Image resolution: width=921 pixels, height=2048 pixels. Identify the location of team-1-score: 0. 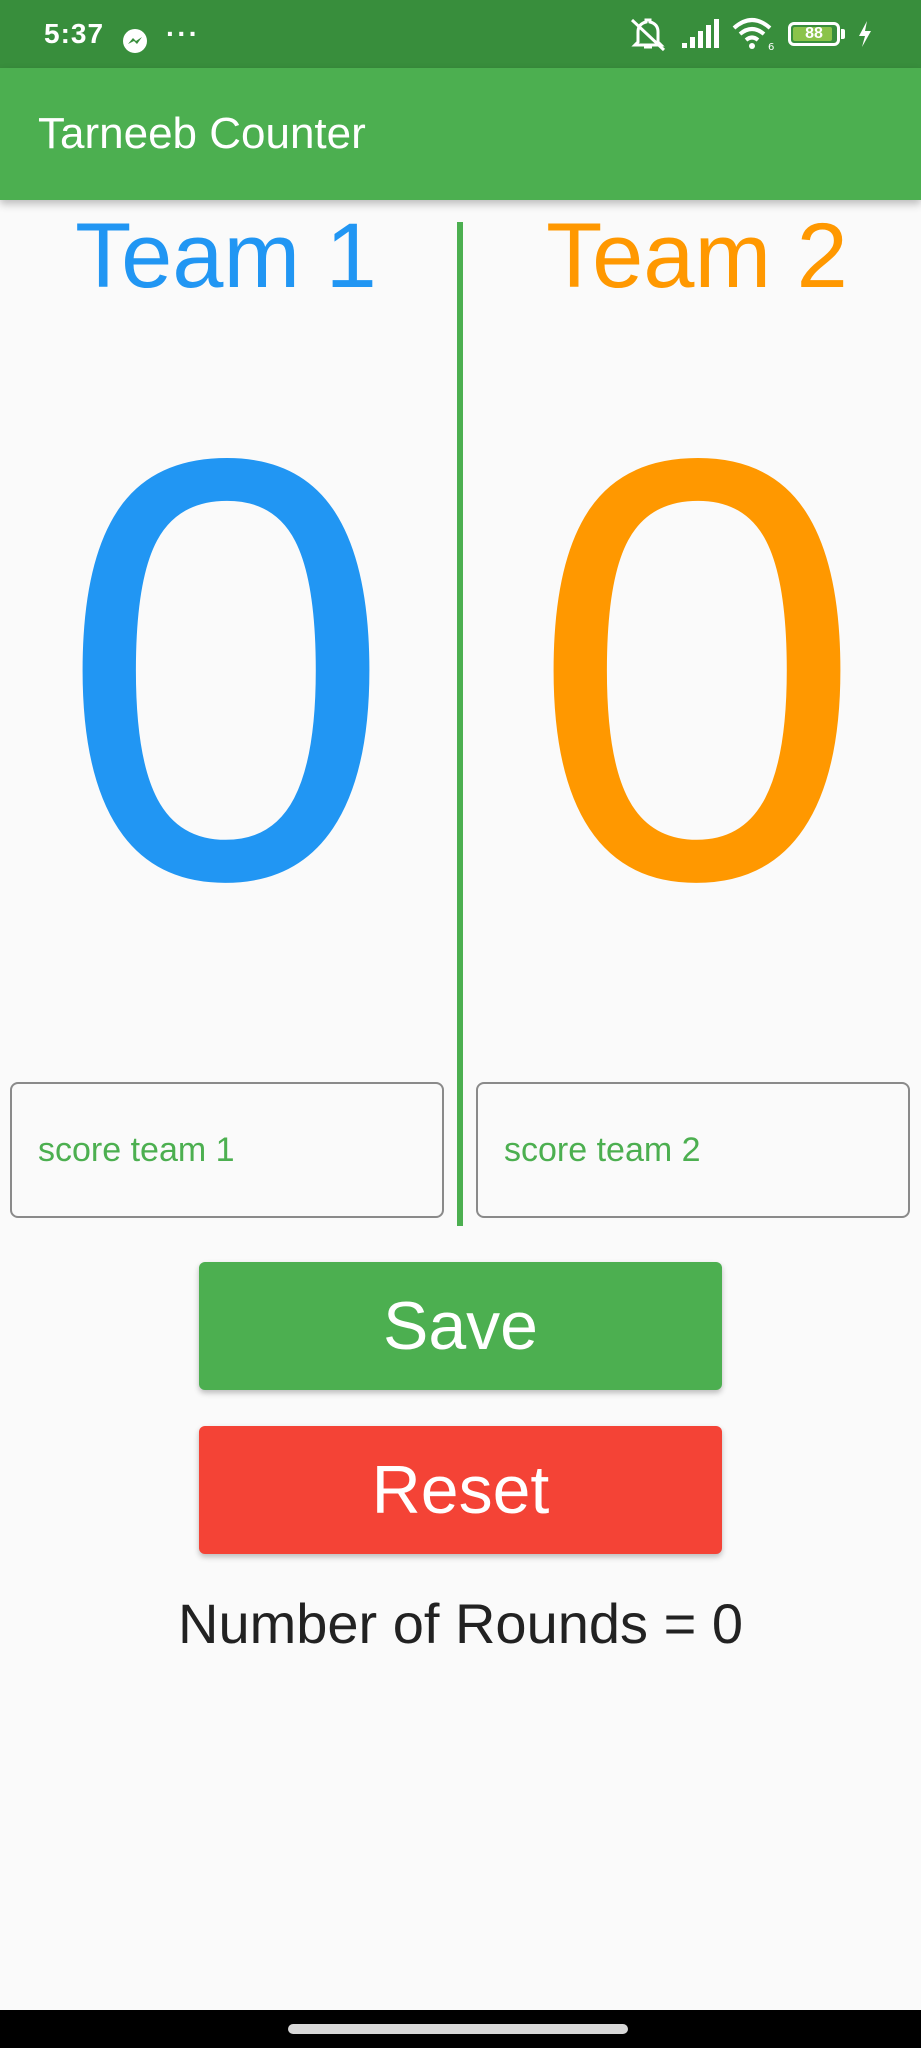
(226, 670).